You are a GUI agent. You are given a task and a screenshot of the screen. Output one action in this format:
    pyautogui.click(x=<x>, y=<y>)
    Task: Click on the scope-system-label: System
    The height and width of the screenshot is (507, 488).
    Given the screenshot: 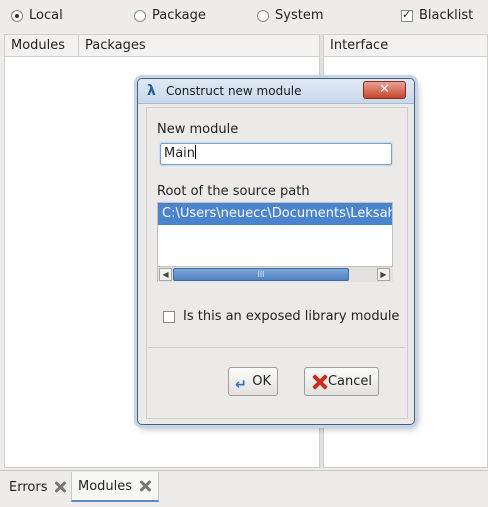 What is the action you would take?
    pyautogui.click(x=299, y=15)
    